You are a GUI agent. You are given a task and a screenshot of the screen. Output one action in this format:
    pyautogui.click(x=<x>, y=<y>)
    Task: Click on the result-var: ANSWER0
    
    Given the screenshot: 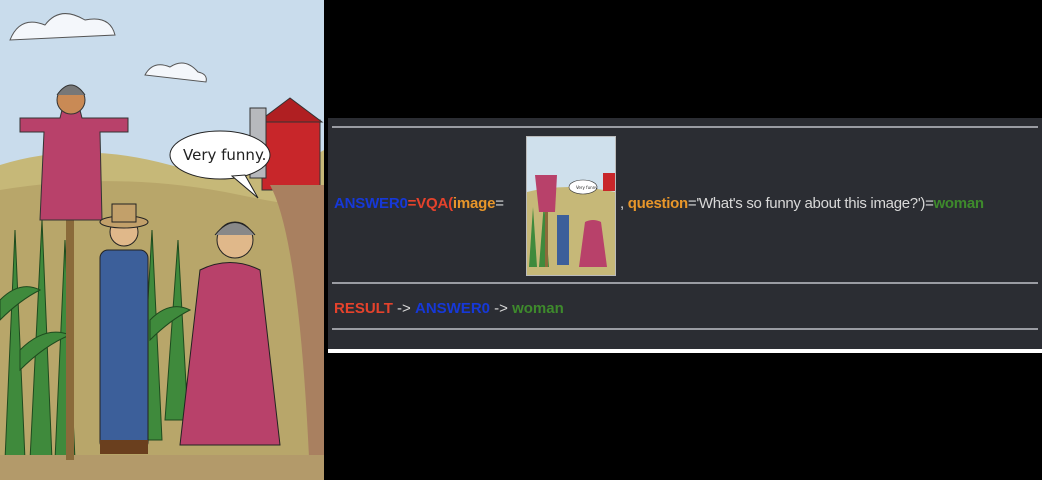 What is the action you would take?
    pyautogui.click(x=452, y=308)
    